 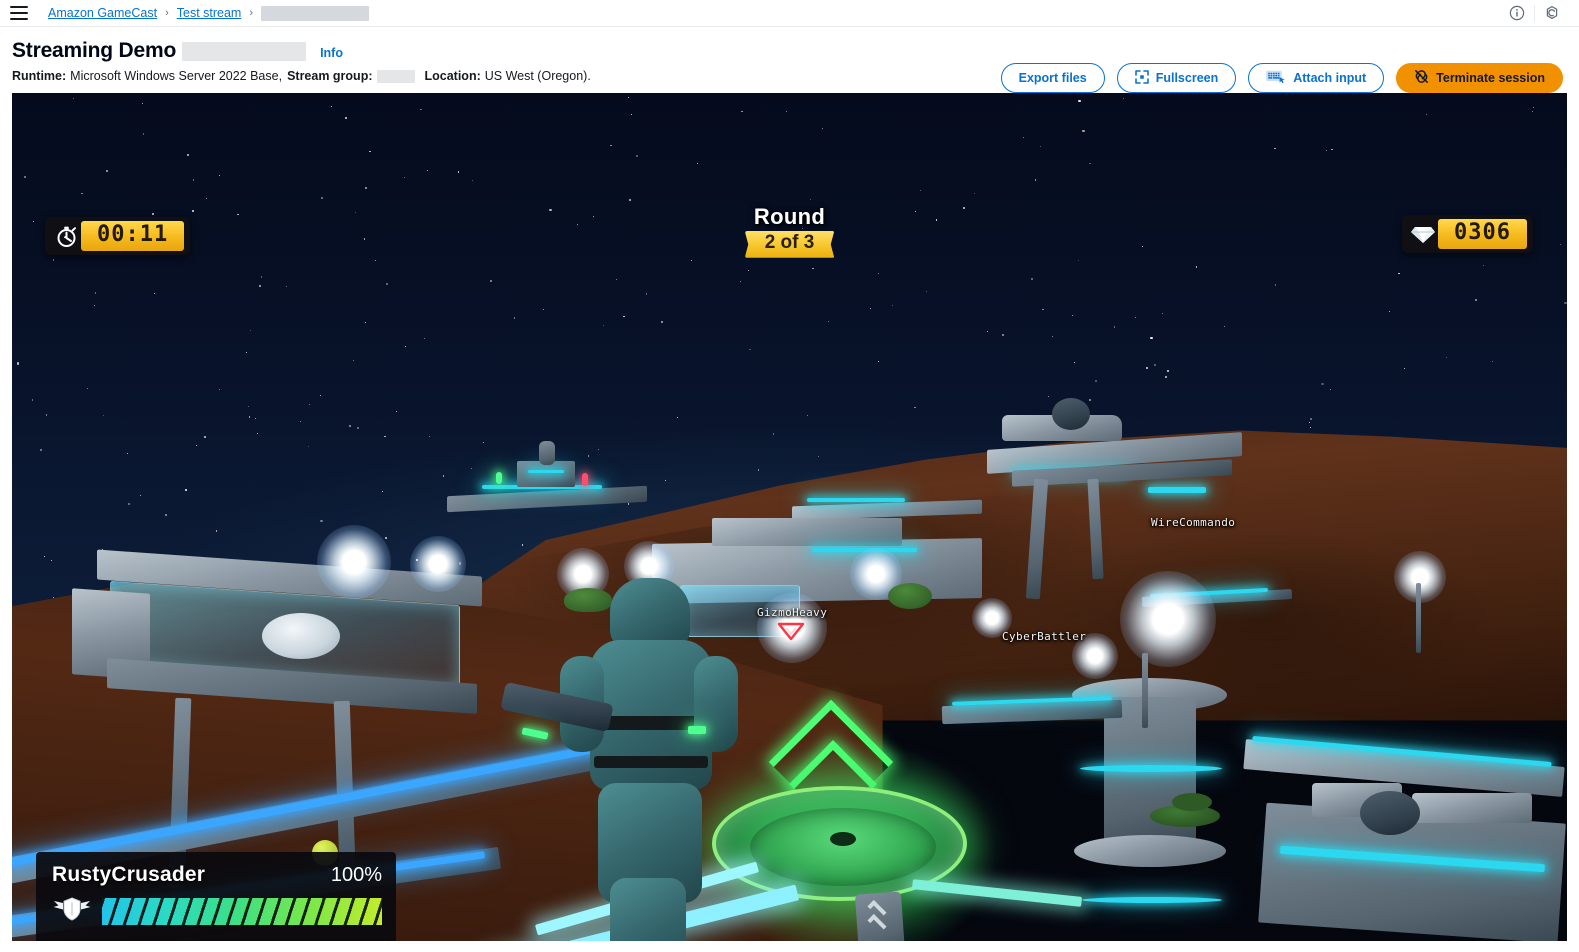 I want to click on robot-legs, so click(x=648, y=909).